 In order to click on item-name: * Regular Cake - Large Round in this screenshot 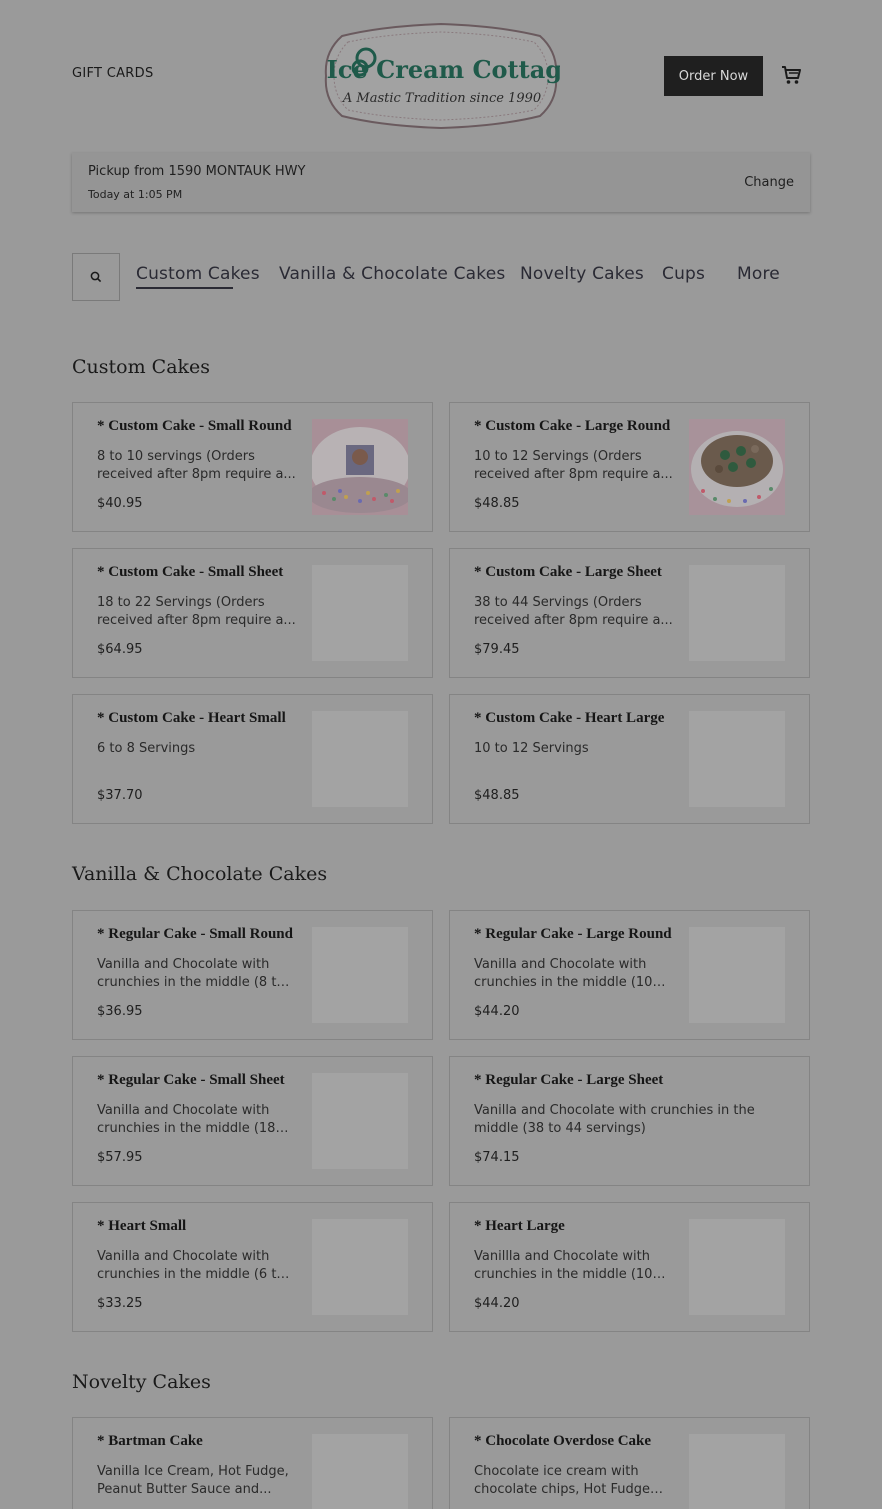, I will do `click(573, 934)`.